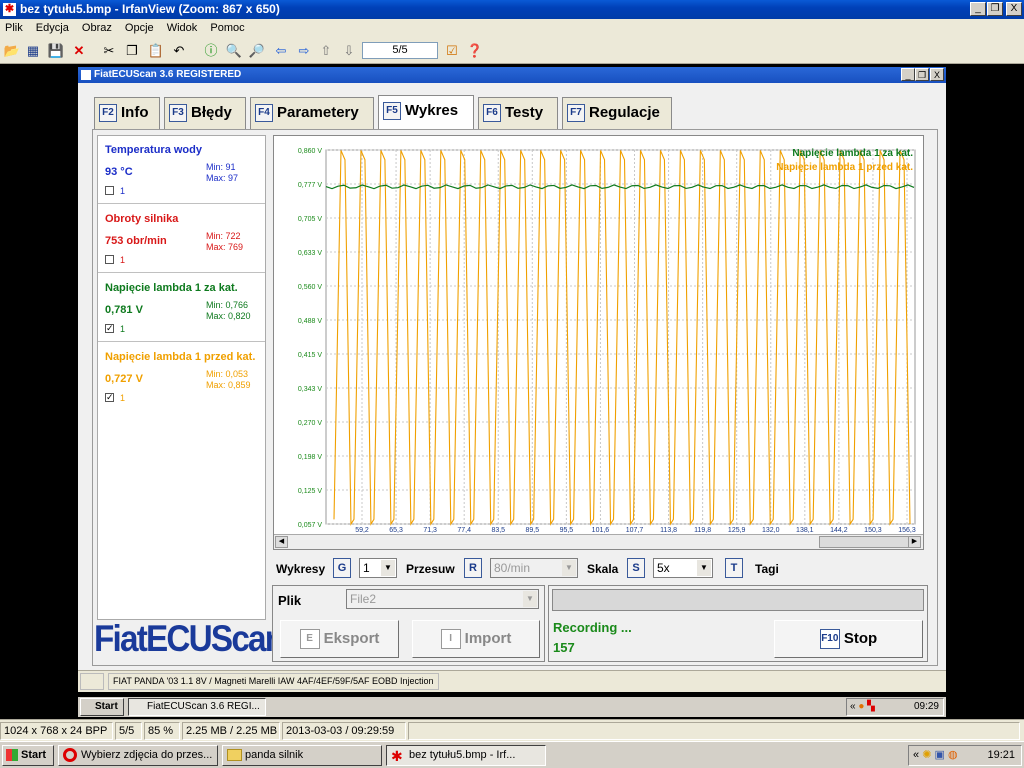  Describe the element at coordinates (939, 755) in the screenshot. I see `network-icon: ▣` at that location.